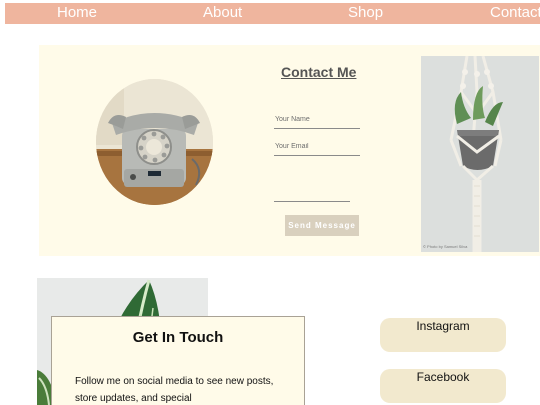 The height and width of the screenshot is (405, 540). I want to click on nav-home-link: Home, so click(77, 12).